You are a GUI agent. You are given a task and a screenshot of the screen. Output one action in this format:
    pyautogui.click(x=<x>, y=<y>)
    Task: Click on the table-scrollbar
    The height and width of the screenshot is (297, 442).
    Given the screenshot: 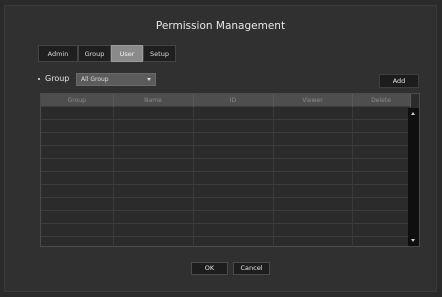 What is the action you would take?
    pyautogui.click(x=413, y=177)
    